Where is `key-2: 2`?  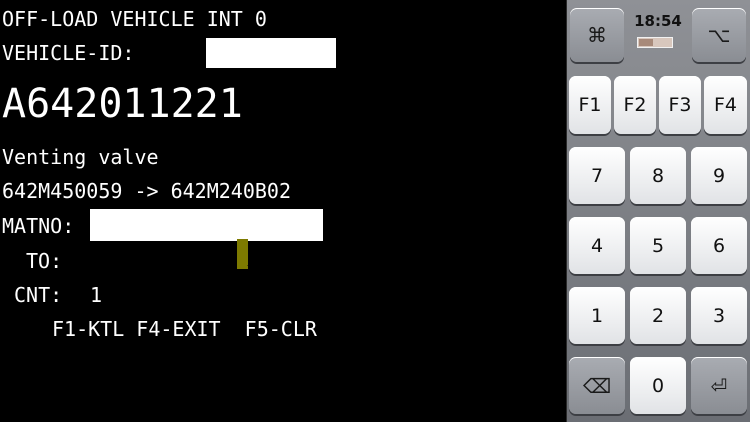
key-2: 2 is located at coordinates (658, 315).